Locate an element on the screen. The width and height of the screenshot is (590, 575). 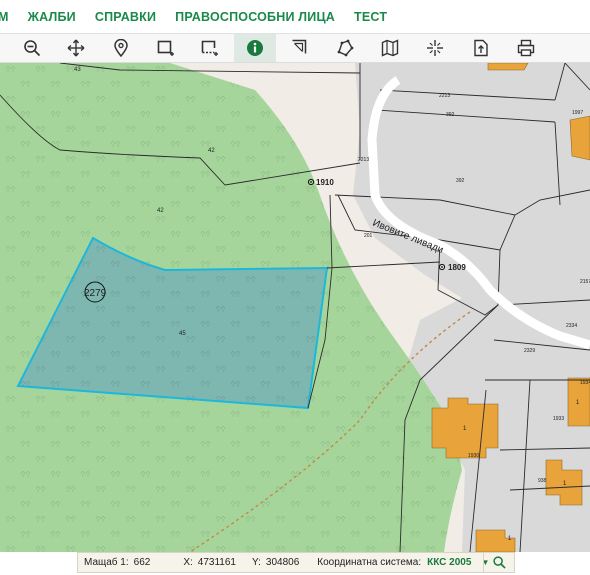
label-1809: 1809 is located at coordinates (457, 267).